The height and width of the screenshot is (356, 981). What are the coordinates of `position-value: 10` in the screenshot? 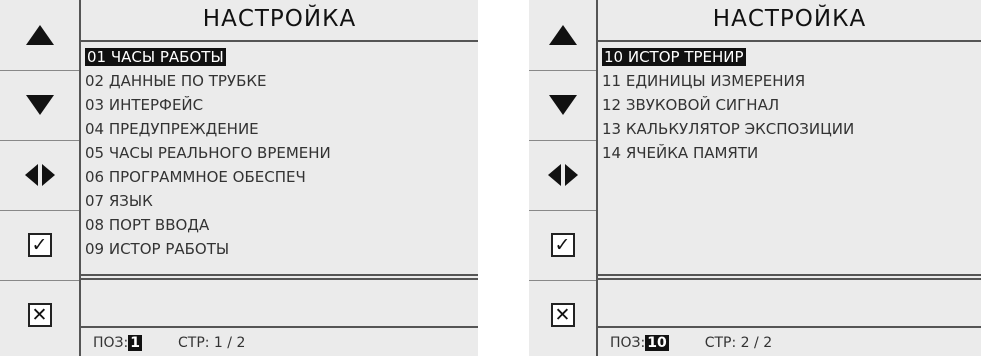 It's located at (657, 343).